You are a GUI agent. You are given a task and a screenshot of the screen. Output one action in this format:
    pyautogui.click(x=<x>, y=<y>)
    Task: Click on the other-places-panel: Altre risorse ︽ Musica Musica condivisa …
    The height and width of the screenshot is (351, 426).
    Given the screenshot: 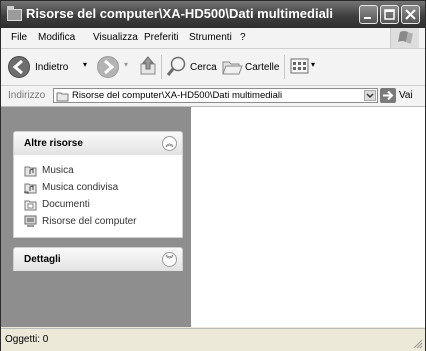 What is the action you would take?
    pyautogui.click(x=98, y=184)
    